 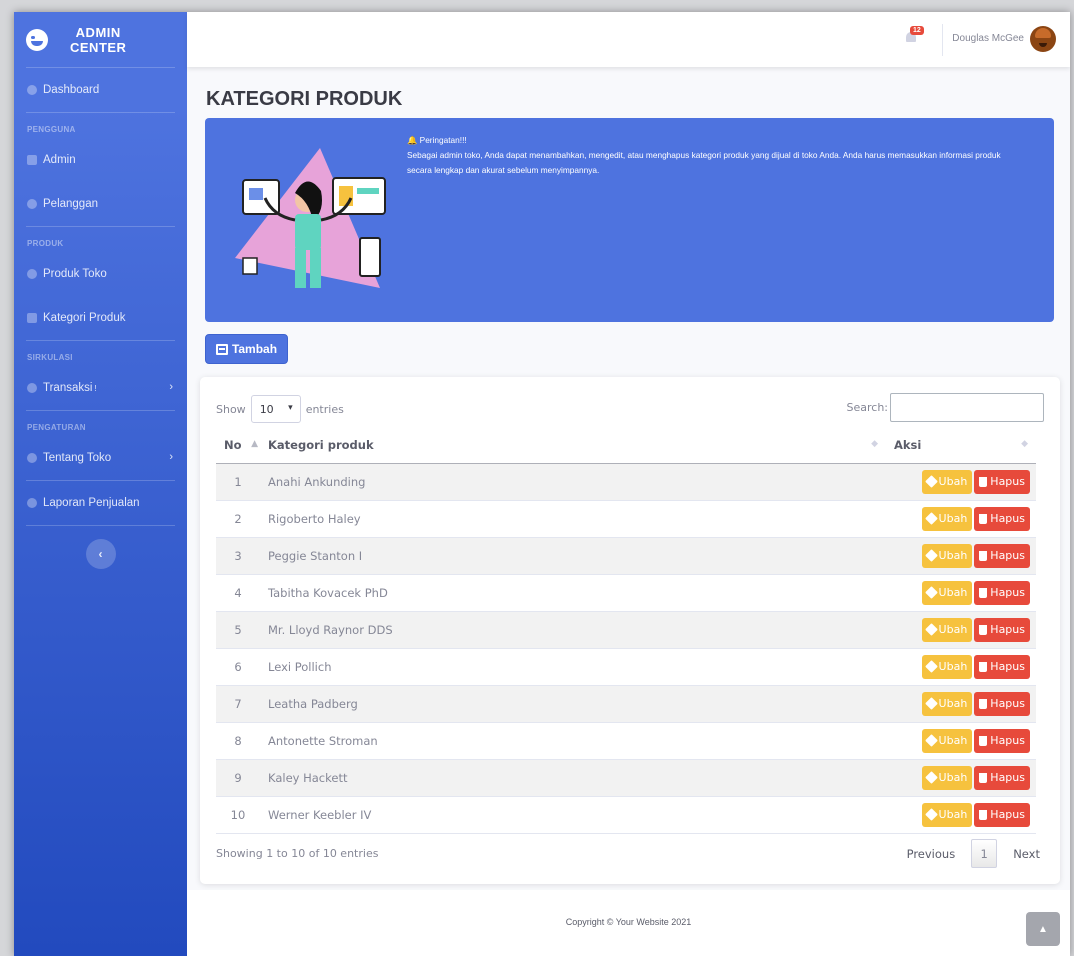 What do you see at coordinates (100, 554) in the screenshot?
I see `sidebar-toggle-button: ‹` at bounding box center [100, 554].